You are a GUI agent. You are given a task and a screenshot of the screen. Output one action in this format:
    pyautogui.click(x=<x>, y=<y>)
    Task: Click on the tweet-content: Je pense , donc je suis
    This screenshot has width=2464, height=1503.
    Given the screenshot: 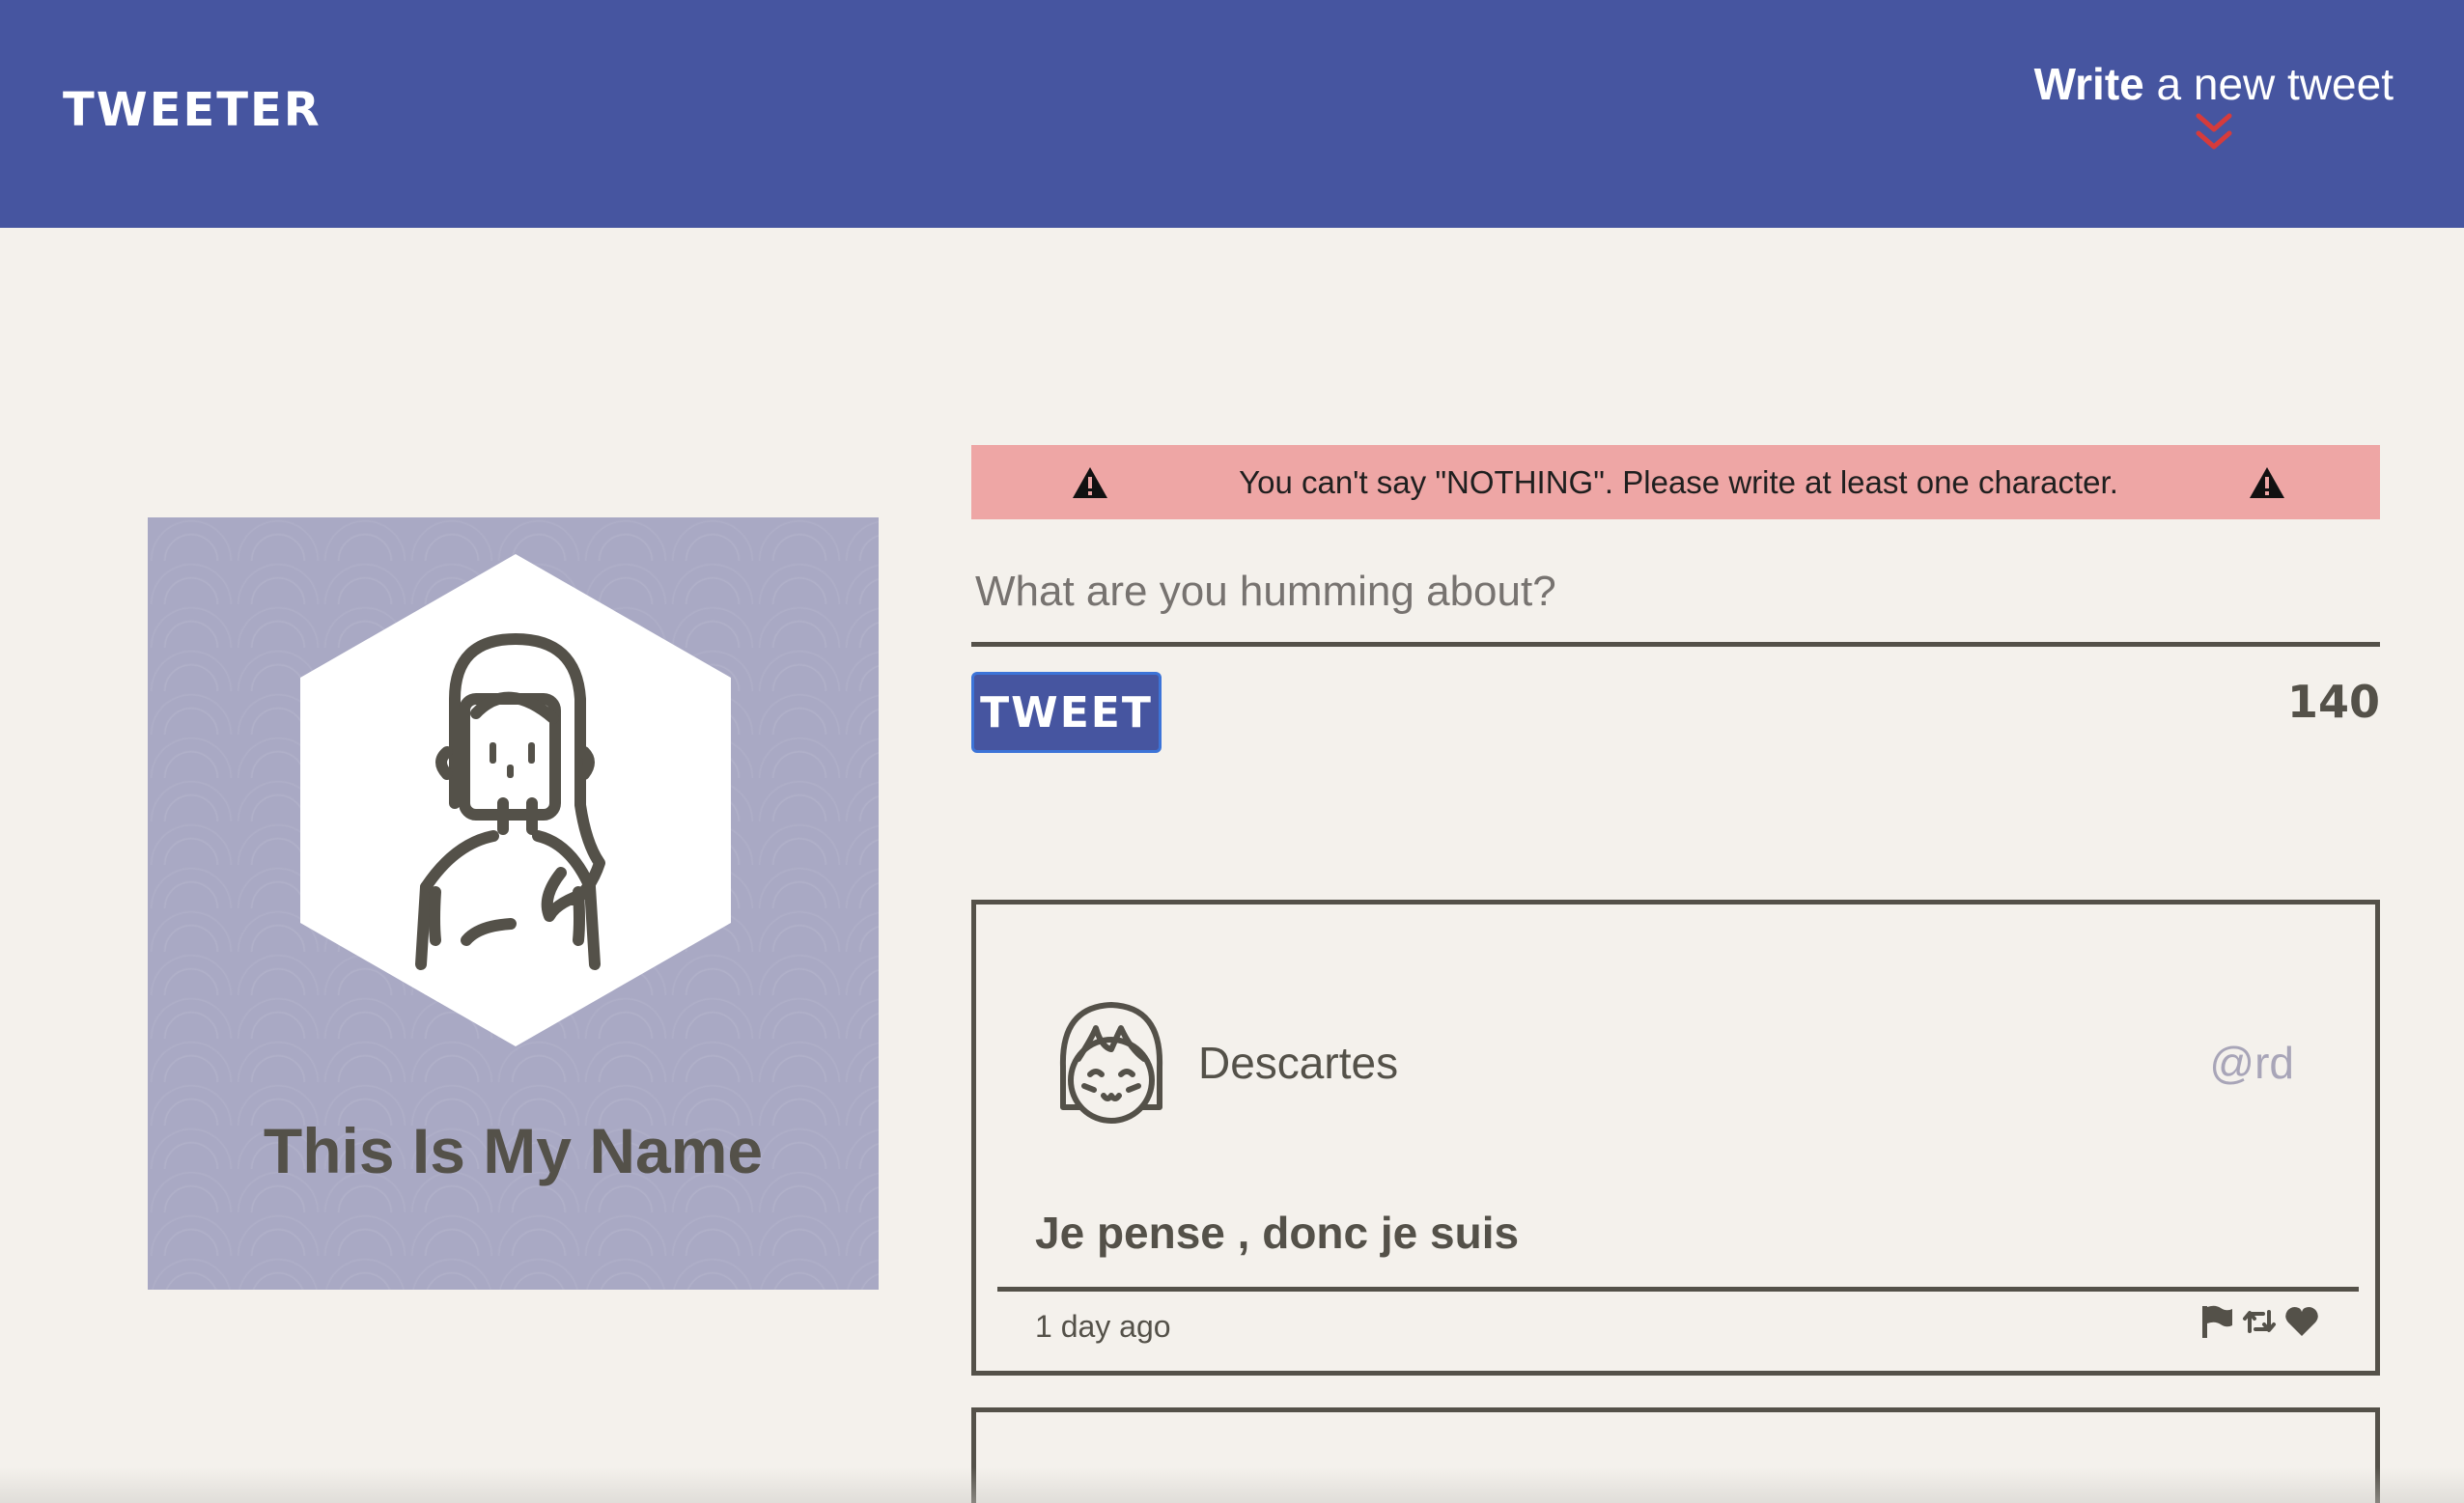 What is the action you would take?
    pyautogui.click(x=1278, y=1233)
    